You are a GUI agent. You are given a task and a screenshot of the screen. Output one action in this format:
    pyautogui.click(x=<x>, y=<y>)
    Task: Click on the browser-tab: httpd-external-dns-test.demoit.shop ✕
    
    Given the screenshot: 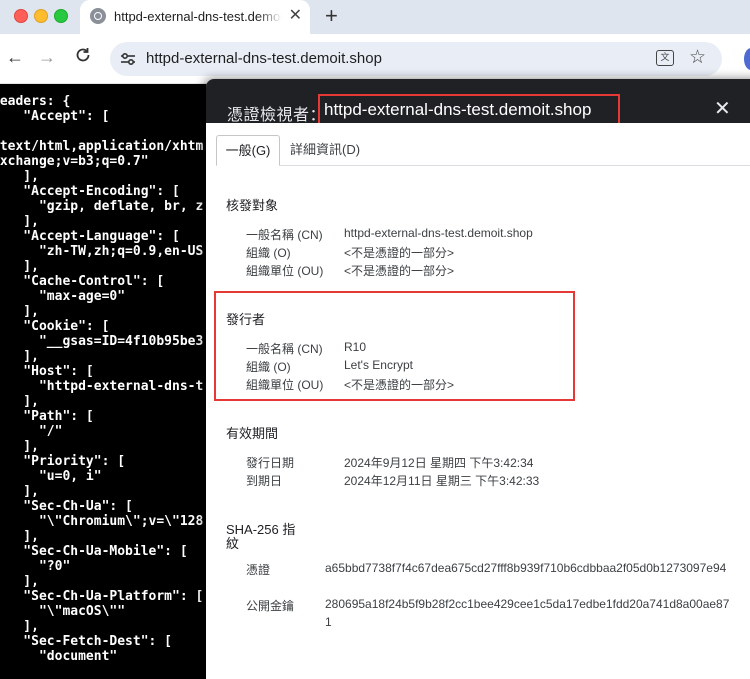 What is the action you would take?
    pyautogui.click(x=195, y=17)
    